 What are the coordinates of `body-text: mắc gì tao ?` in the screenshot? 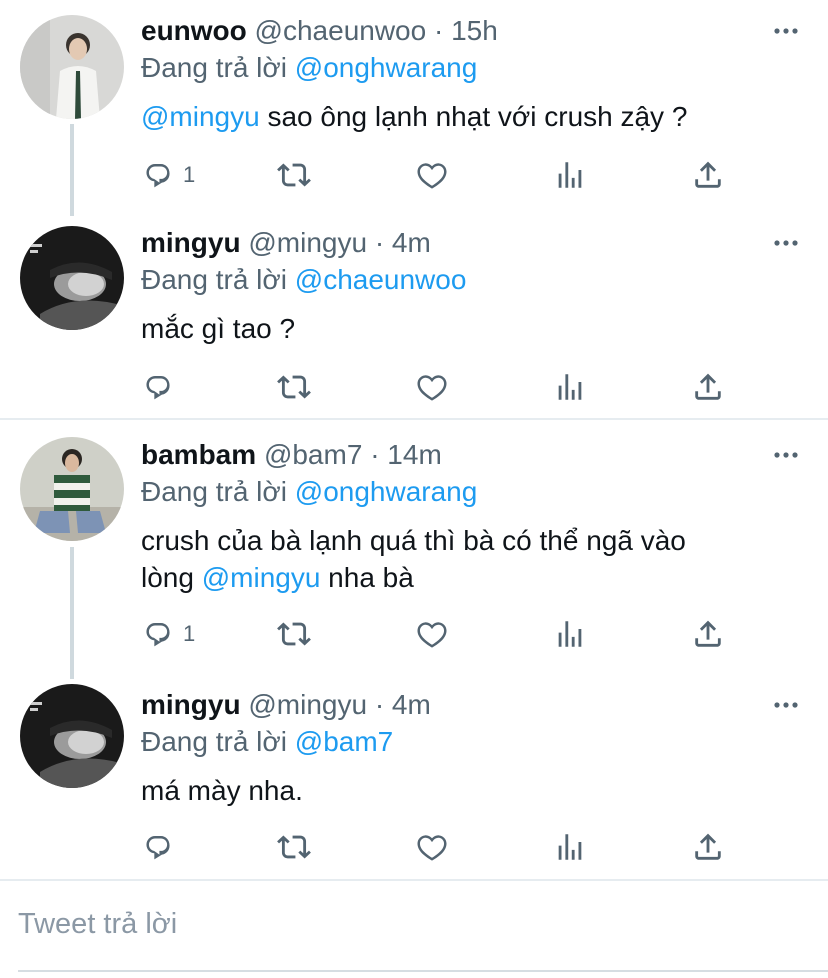 It's located at (218, 328).